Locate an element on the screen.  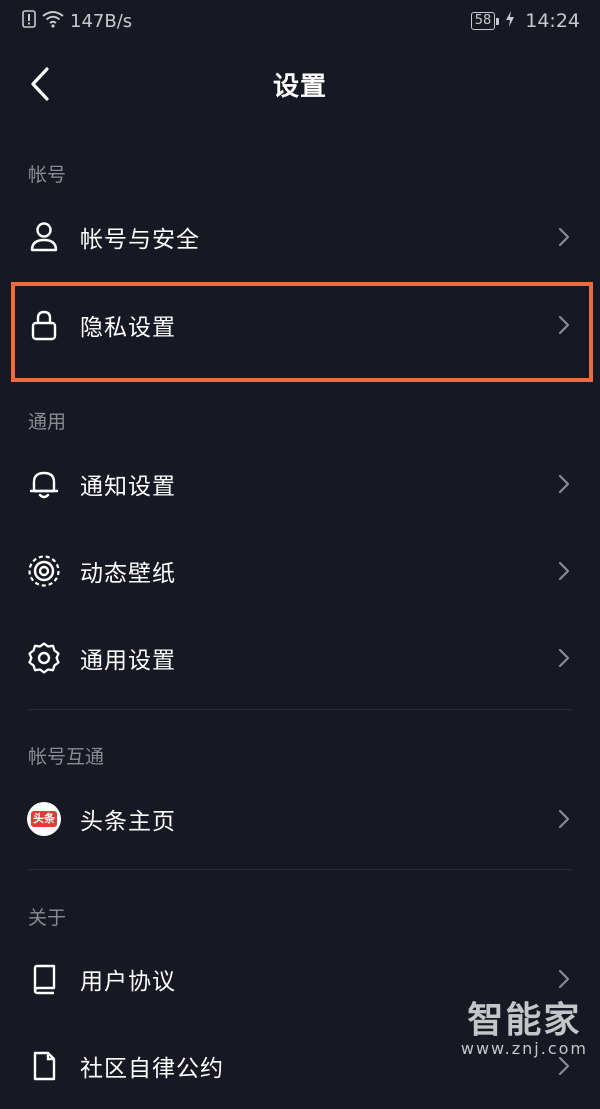
toutiao-badge-text: 头条 is located at coordinates (44, 819).